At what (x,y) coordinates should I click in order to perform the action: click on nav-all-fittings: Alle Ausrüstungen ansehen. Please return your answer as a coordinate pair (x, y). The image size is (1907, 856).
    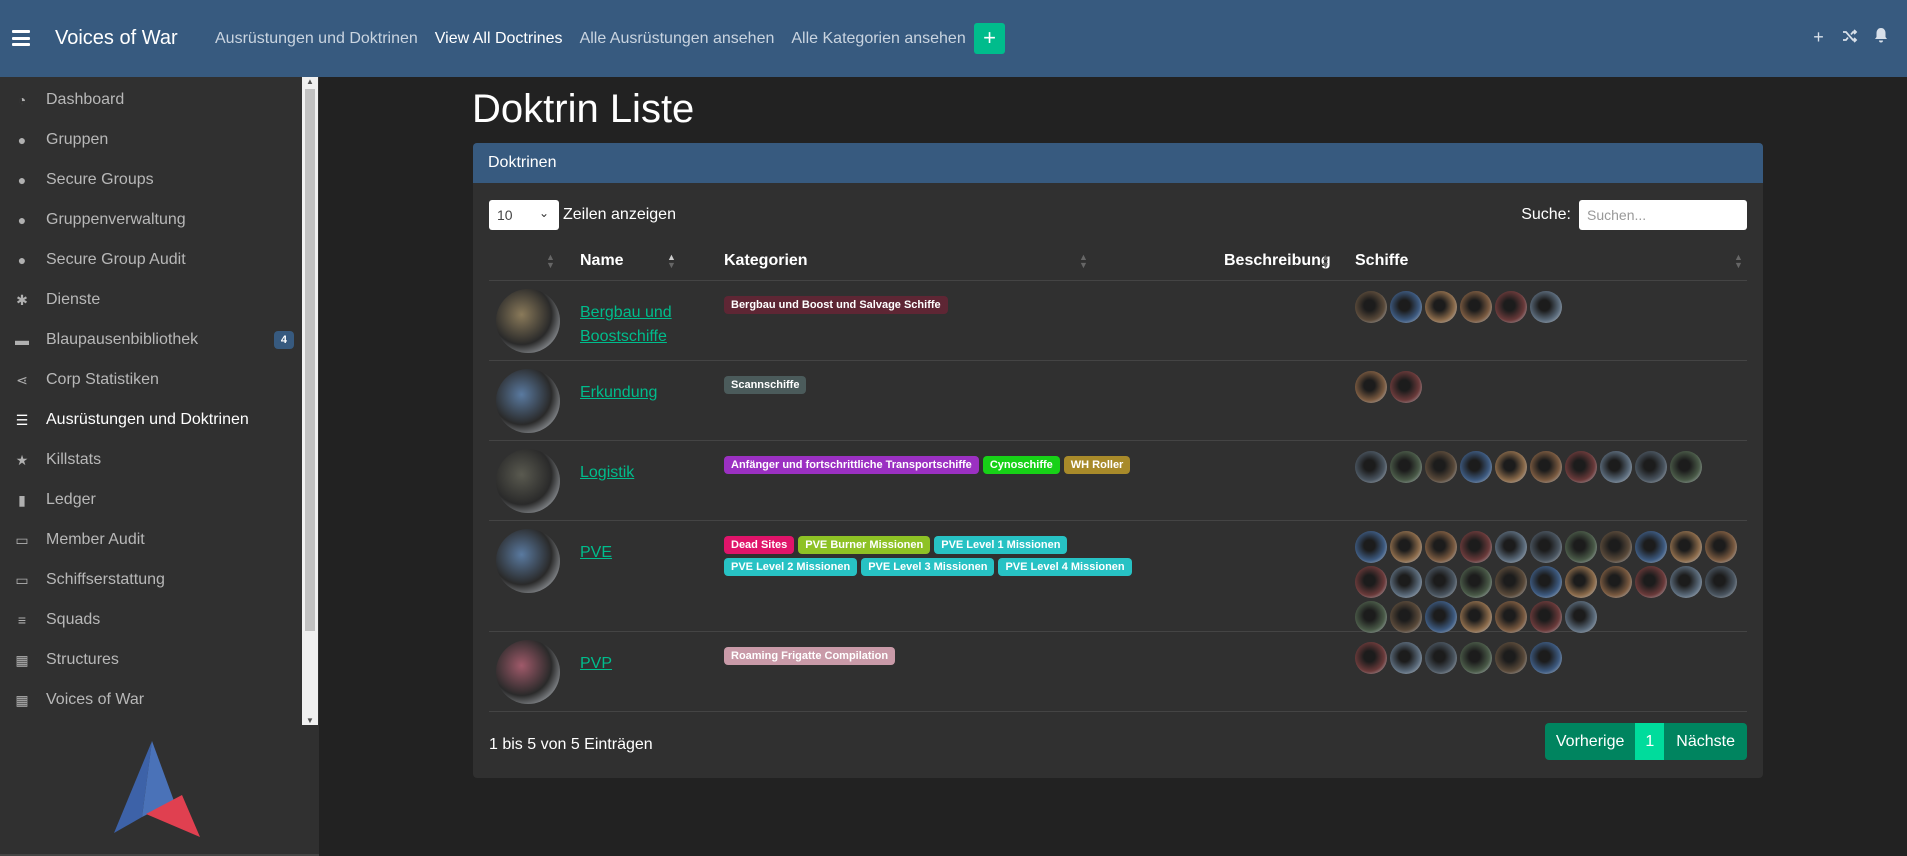
    Looking at the image, I should click on (677, 39).